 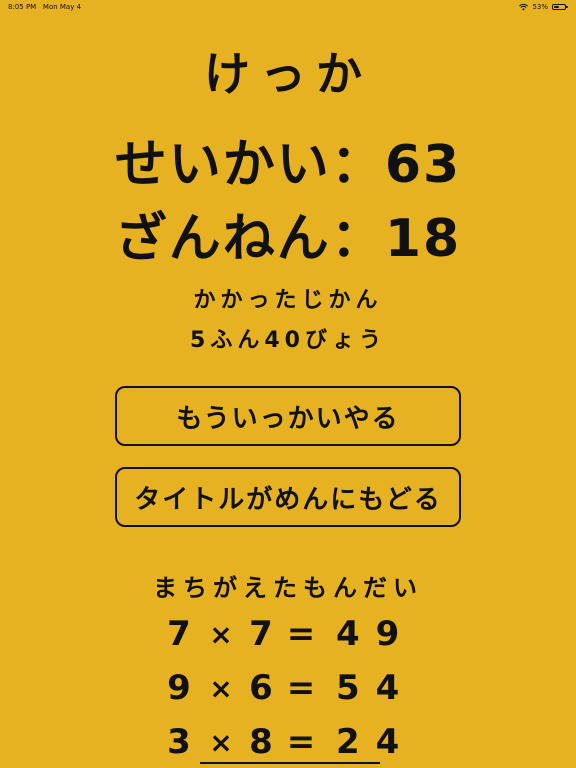 I want to click on result-title: けっか, so click(x=288, y=74).